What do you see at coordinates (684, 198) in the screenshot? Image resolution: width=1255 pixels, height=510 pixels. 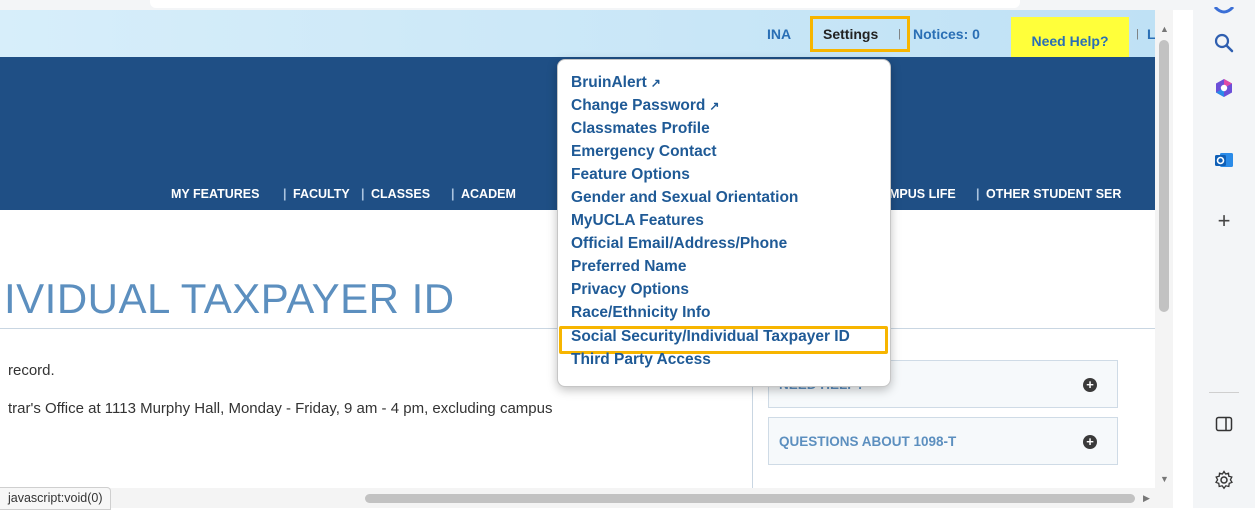 I see `menu-item-gender-sexual-orientation: Gender and Sexual Orientation` at bounding box center [684, 198].